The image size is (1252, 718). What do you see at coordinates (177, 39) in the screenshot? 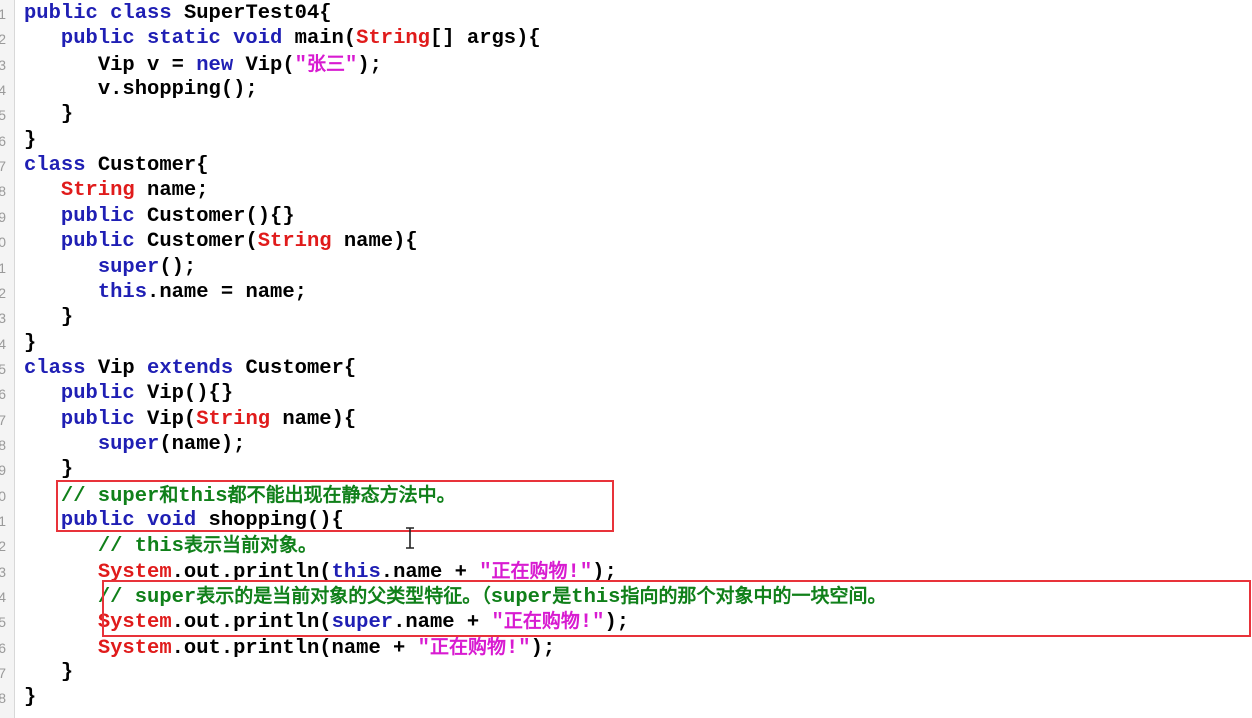
I see `code-token: public static void` at bounding box center [177, 39].